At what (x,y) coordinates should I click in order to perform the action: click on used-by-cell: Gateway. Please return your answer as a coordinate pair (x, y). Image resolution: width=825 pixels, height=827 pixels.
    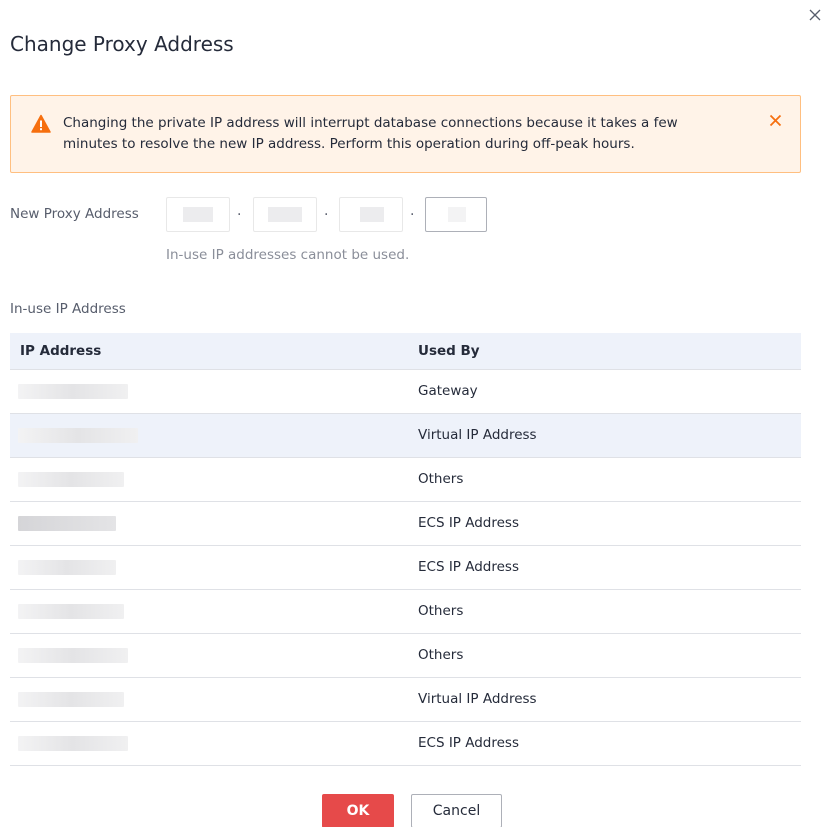
    Looking at the image, I should click on (604, 391).